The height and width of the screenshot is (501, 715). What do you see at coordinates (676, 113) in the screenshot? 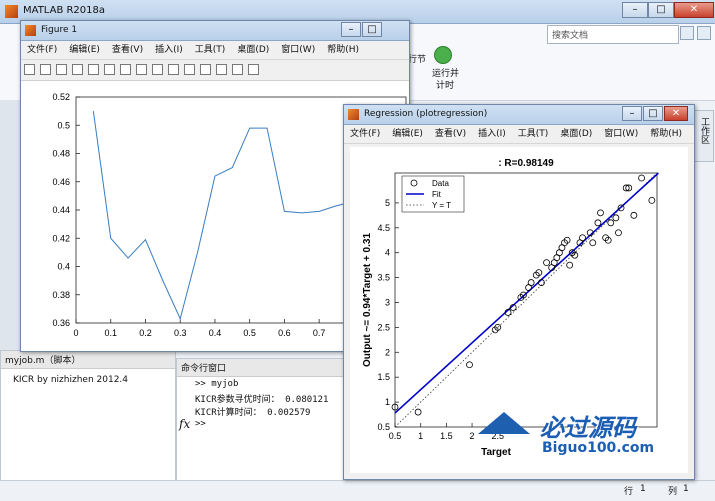
I see `regression-close-button: ✕` at bounding box center [676, 113].